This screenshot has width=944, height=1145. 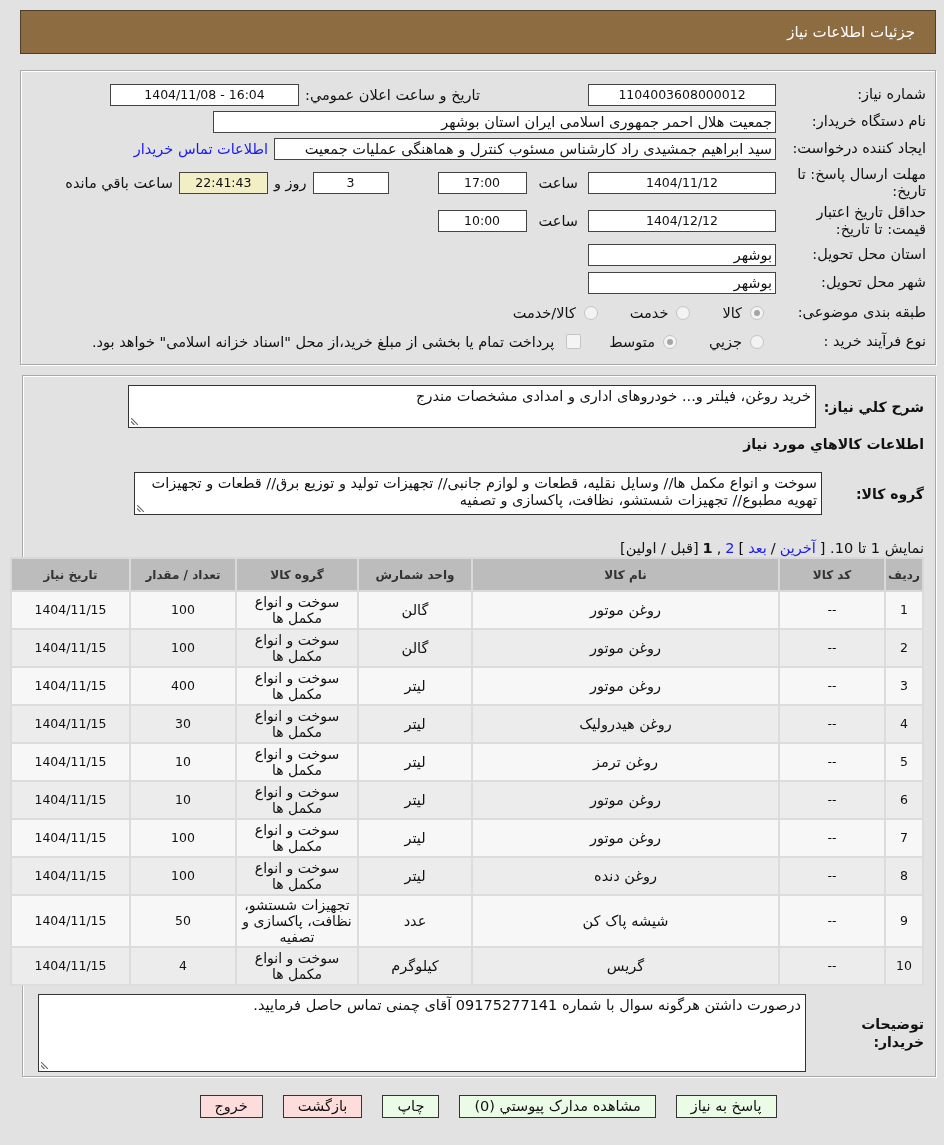 I want to click on pagination-text: [قبل / اولین], so click(x=659, y=548).